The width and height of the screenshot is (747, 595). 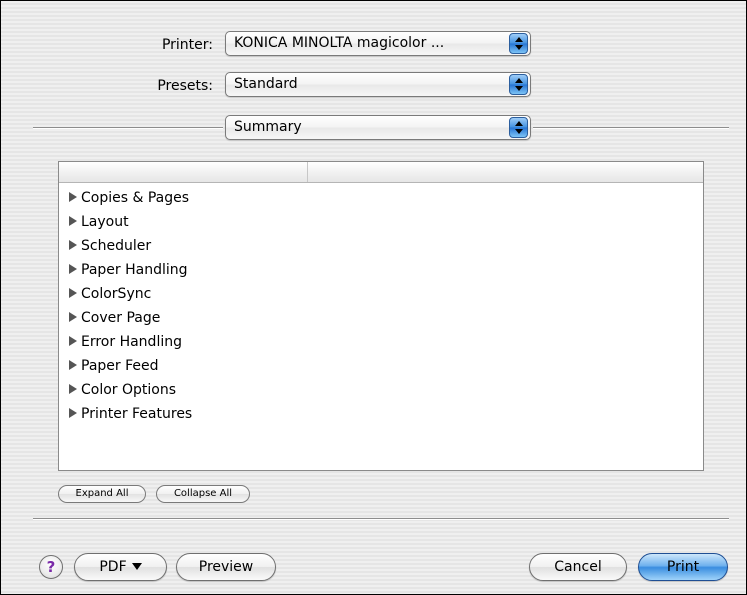 I want to click on outline-item-label: Copies & Pages, so click(x=135, y=198).